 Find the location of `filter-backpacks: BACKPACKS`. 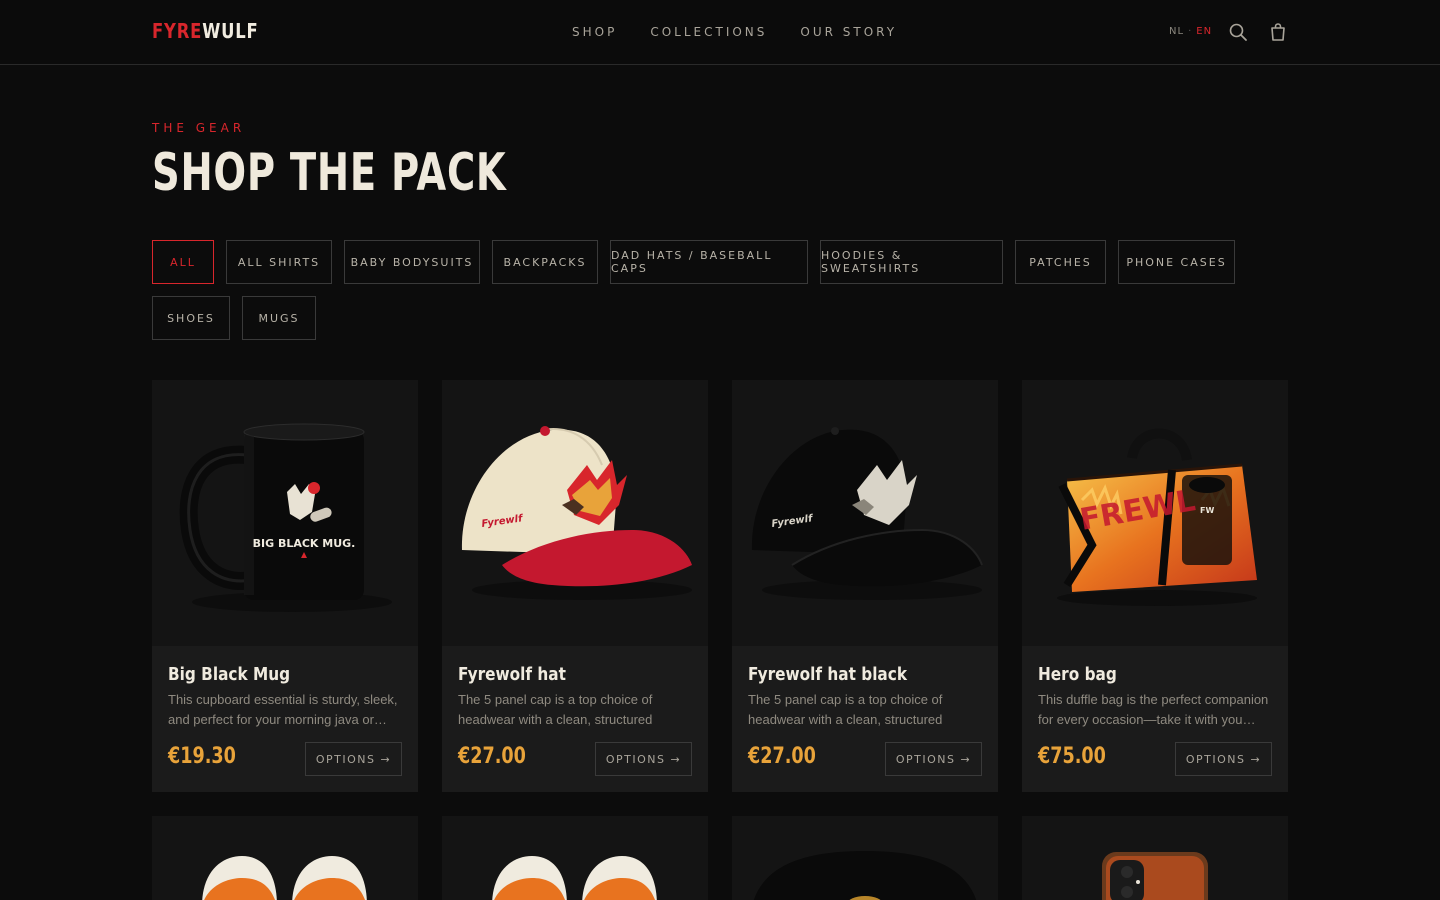

filter-backpacks: BACKPACKS is located at coordinates (545, 262).